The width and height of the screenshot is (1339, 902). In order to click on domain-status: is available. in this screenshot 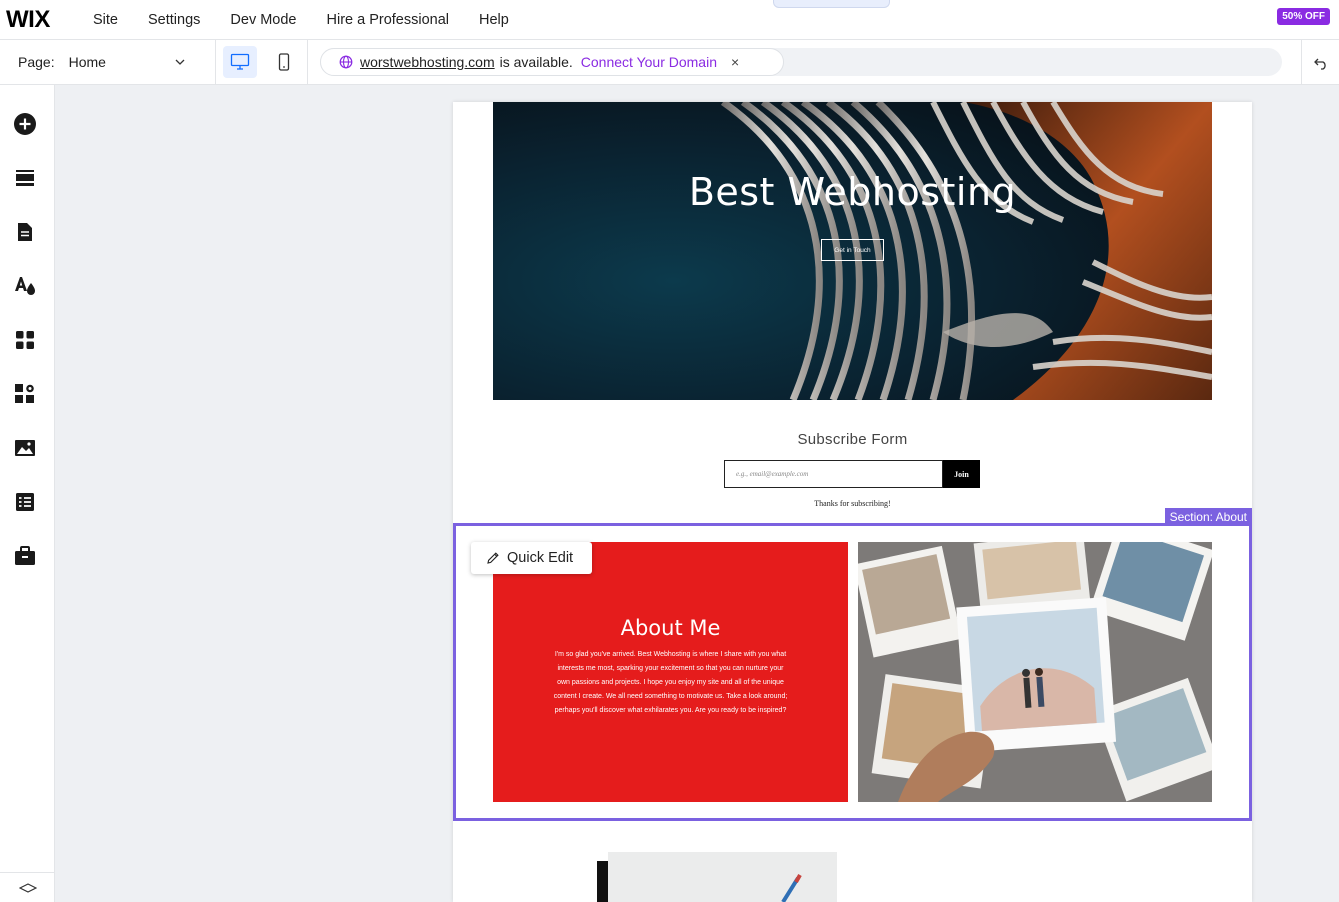, I will do `click(536, 62)`.